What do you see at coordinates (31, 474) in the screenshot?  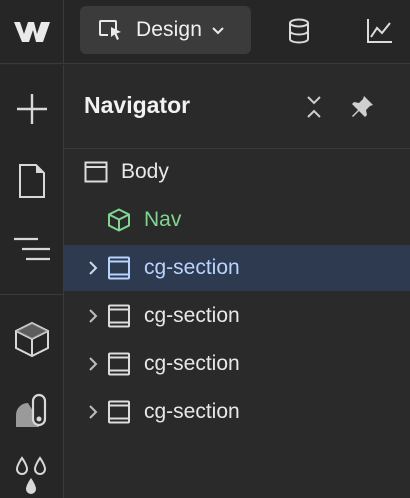 I see `color-swatch-icon` at bounding box center [31, 474].